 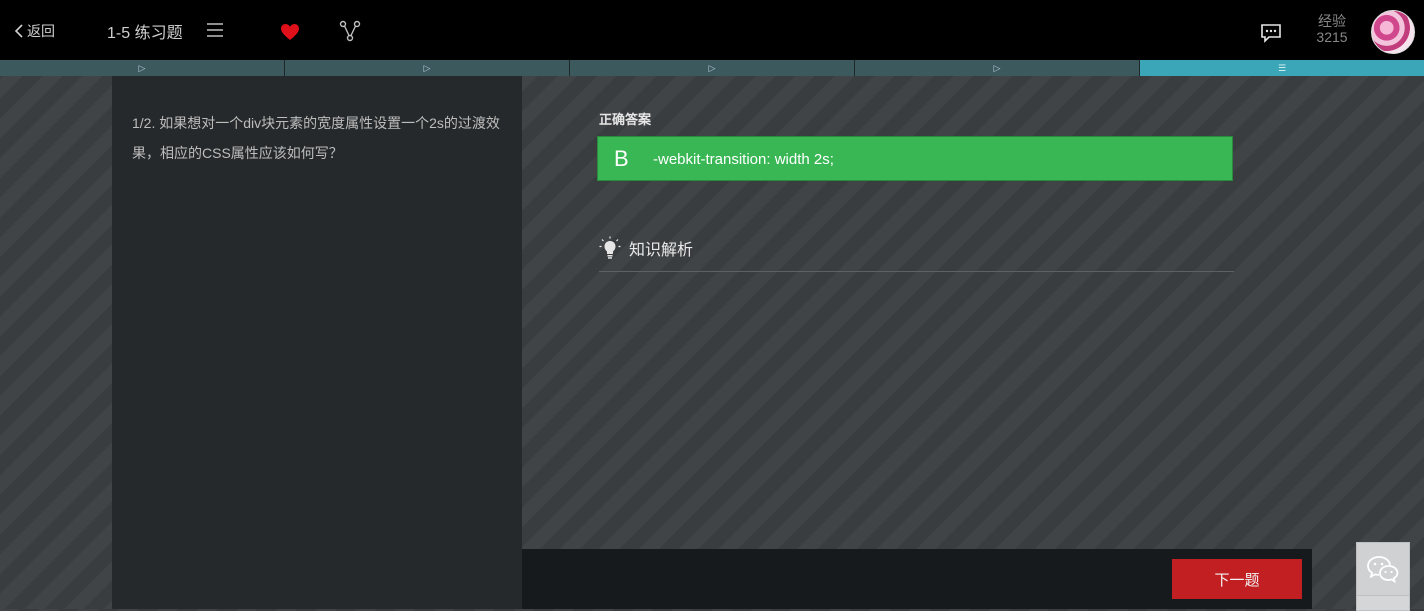 I want to click on analysis-title: 知识解析, so click(x=661, y=250).